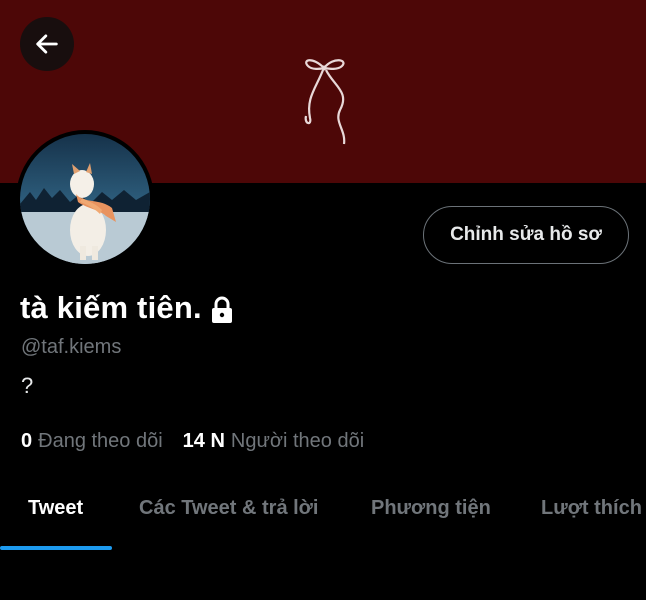  What do you see at coordinates (221, 309) in the screenshot?
I see `lock-icon` at bounding box center [221, 309].